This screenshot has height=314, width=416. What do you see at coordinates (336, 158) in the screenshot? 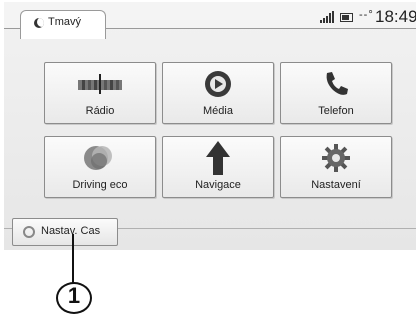
I see `settings-gear-icon` at bounding box center [336, 158].